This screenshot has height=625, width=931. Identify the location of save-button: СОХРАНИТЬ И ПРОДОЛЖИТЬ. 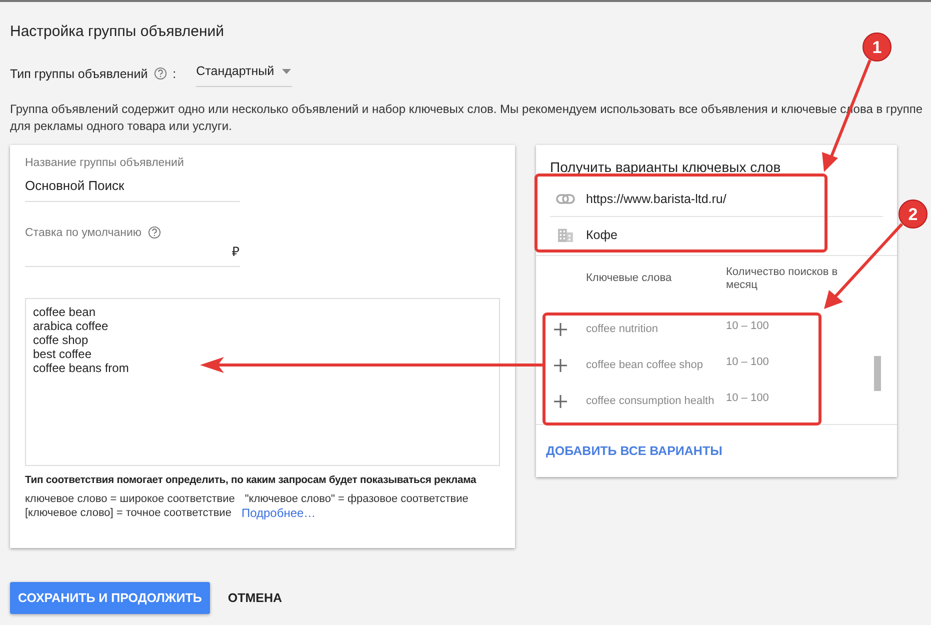
(110, 598).